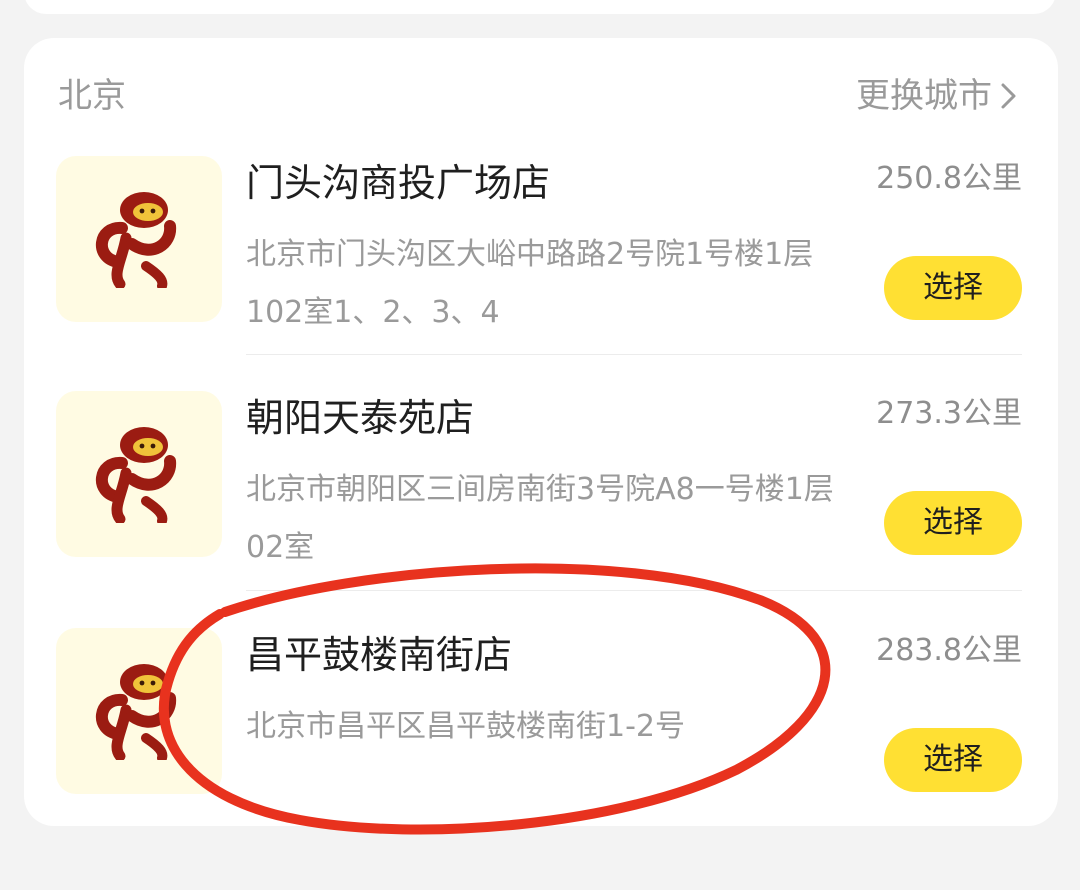  Describe the element at coordinates (540, 518) in the screenshot. I see `store-address: 北京市朝阳区三间房南街3号院A8一号楼1层02室` at that location.